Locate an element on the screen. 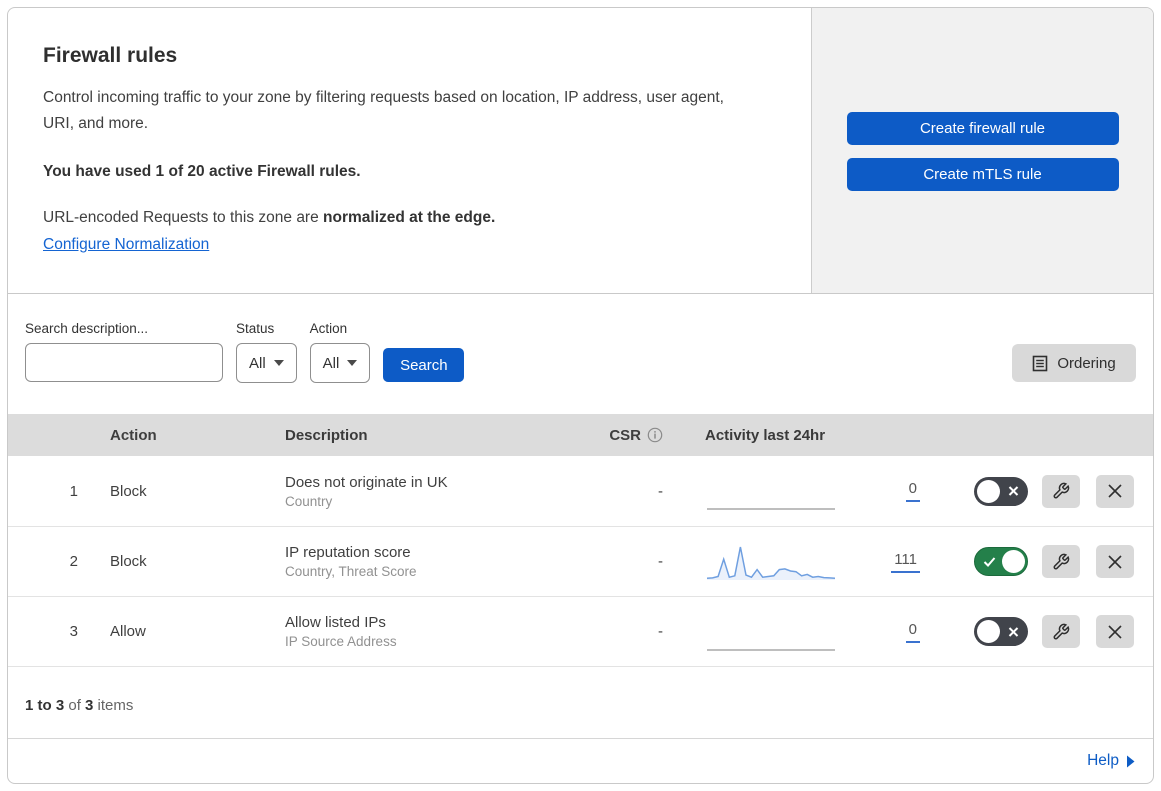  status-label: Status is located at coordinates (255, 328).